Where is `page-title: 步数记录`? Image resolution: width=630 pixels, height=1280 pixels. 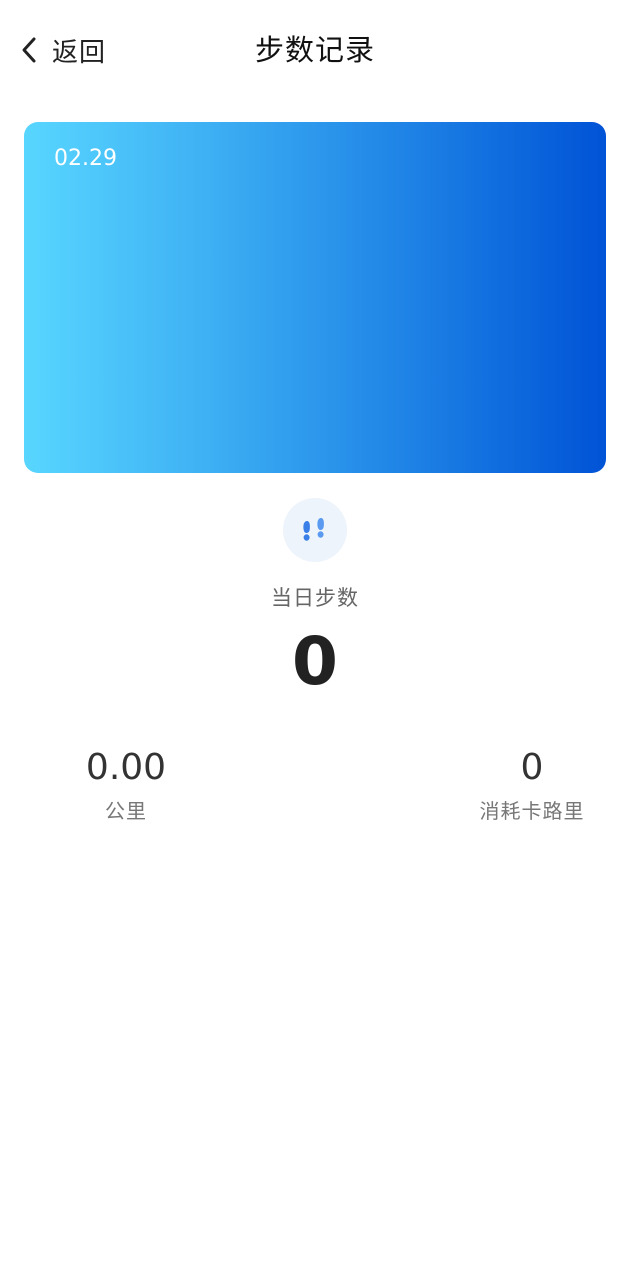 page-title: 步数记录 is located at coordinates (314, 50).